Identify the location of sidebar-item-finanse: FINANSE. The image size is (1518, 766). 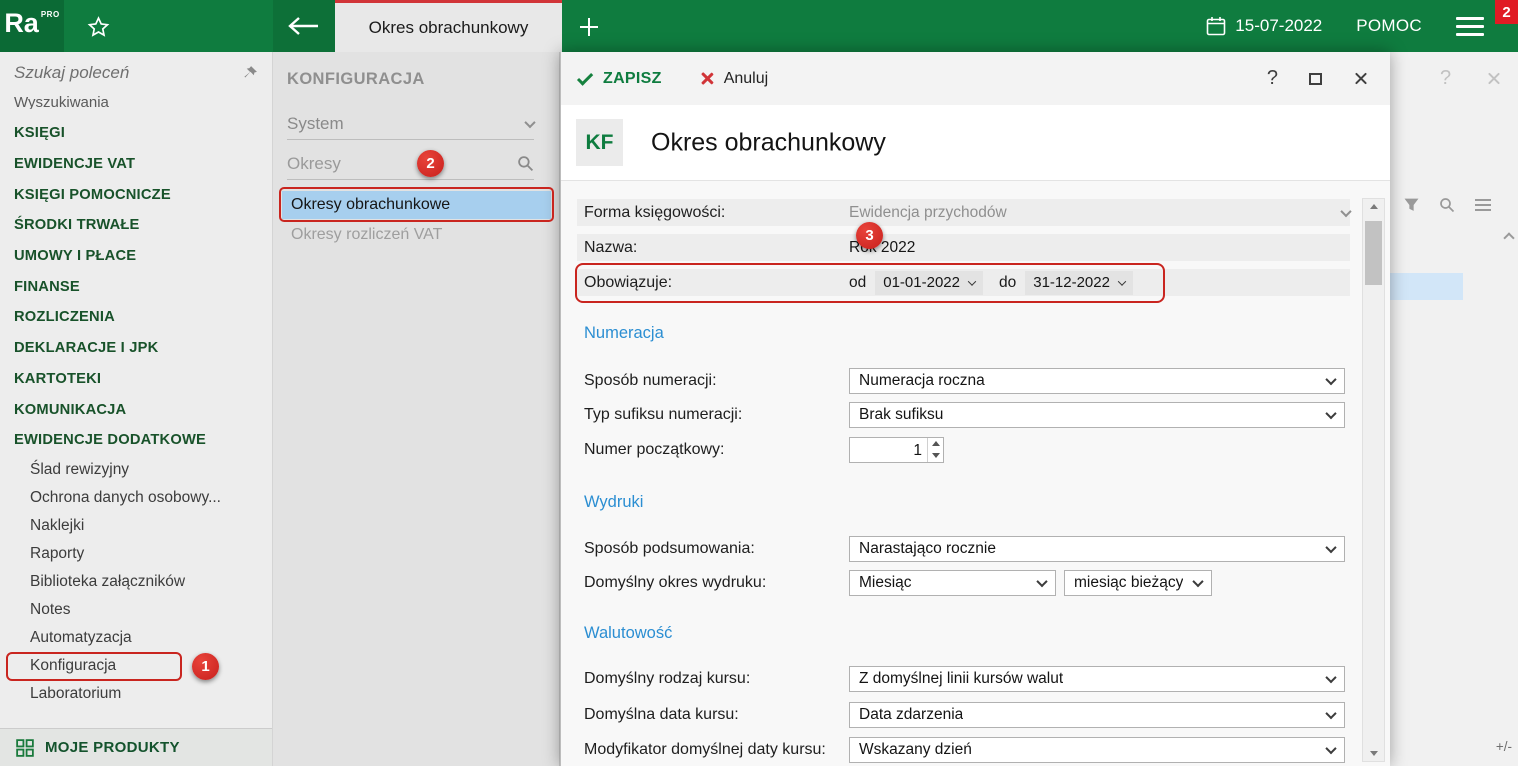
(136, 286).